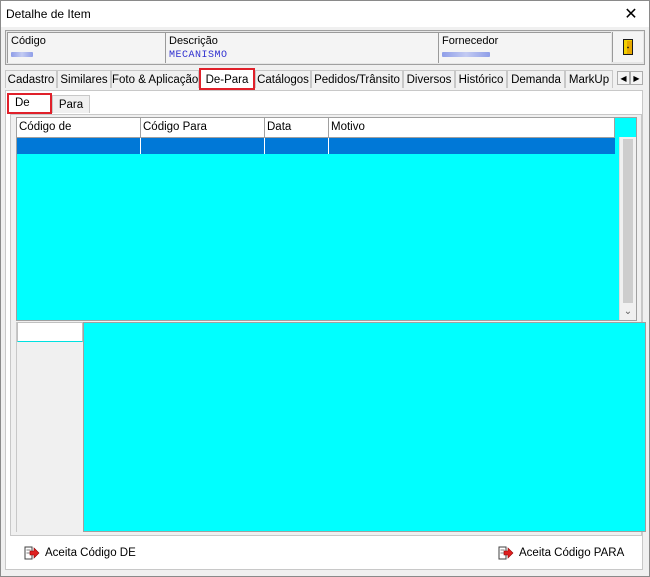  Describe the element at coordinates (49, 427) in the screenshot. I see `detail-left-column` at that location.